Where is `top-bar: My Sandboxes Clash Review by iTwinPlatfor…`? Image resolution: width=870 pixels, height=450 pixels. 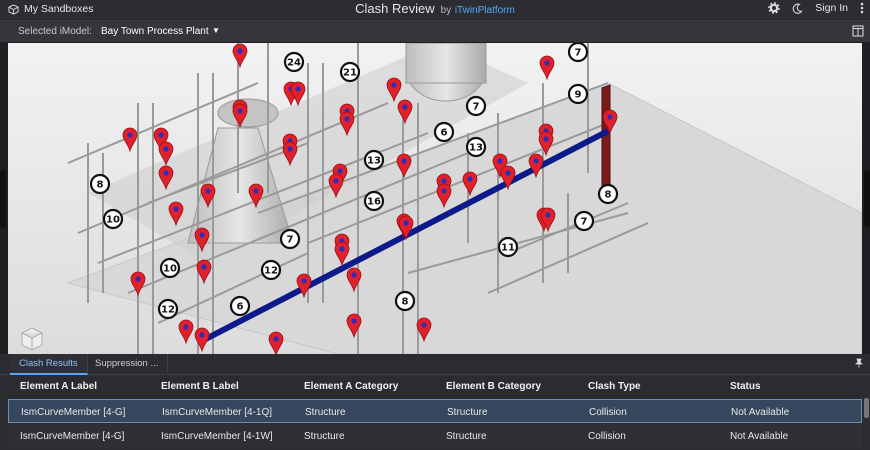 top-bar: My Sandboxes Clash Review by iTwinPlatfor… is located at coordinates (435, 10).